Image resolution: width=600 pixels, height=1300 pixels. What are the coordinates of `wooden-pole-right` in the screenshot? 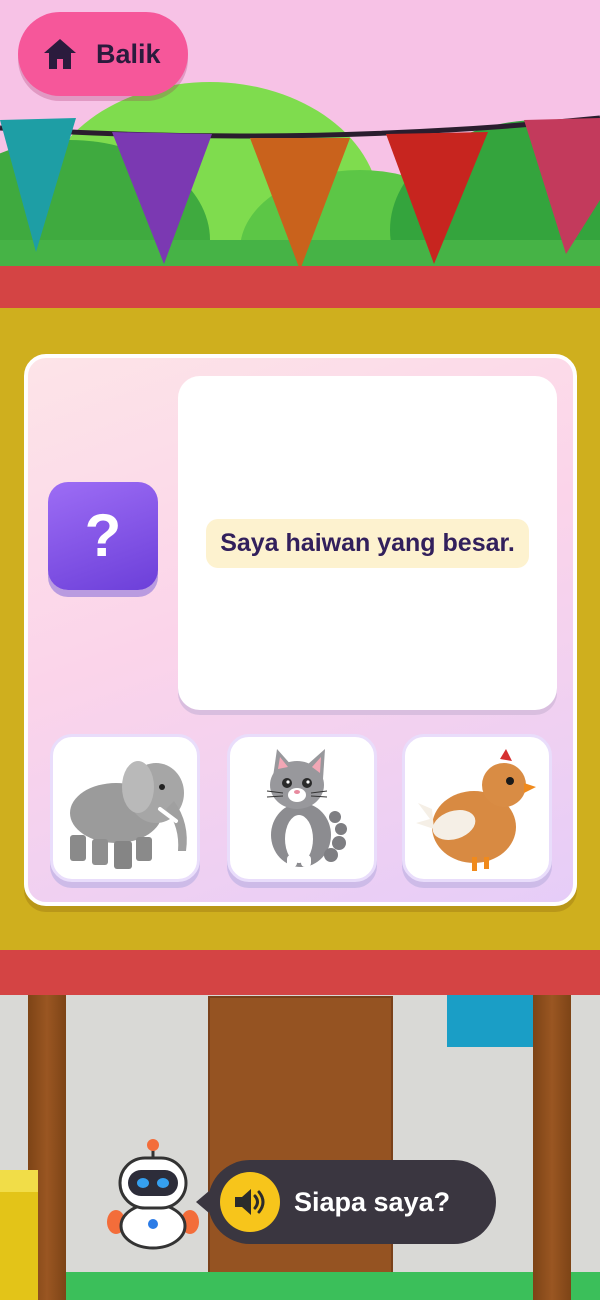 It's located at (552, 1125).